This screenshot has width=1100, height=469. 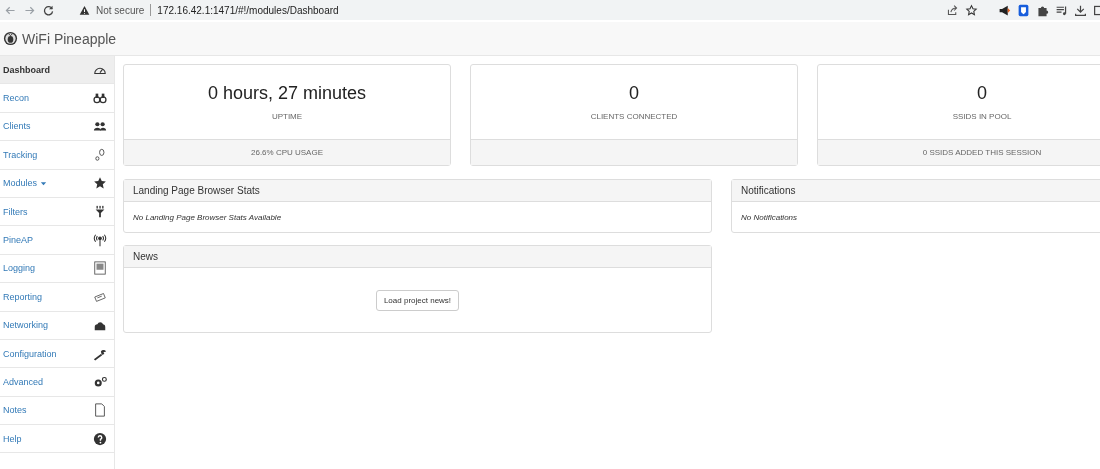 What do you see at coordinates (100, 240) in the screenshot?
I see `antenna-icon` at bounding box center [100, 240].